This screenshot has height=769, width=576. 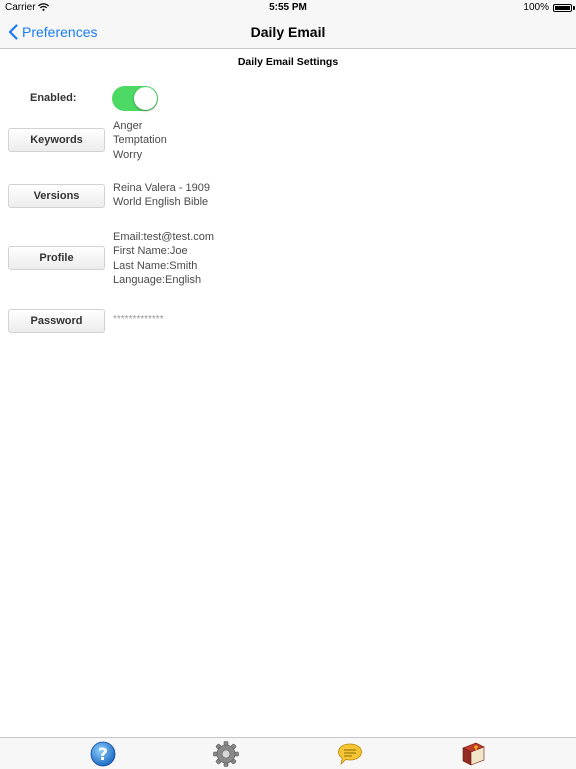 I want to click on keyword-item: Worry, so click(x=128, y=154).